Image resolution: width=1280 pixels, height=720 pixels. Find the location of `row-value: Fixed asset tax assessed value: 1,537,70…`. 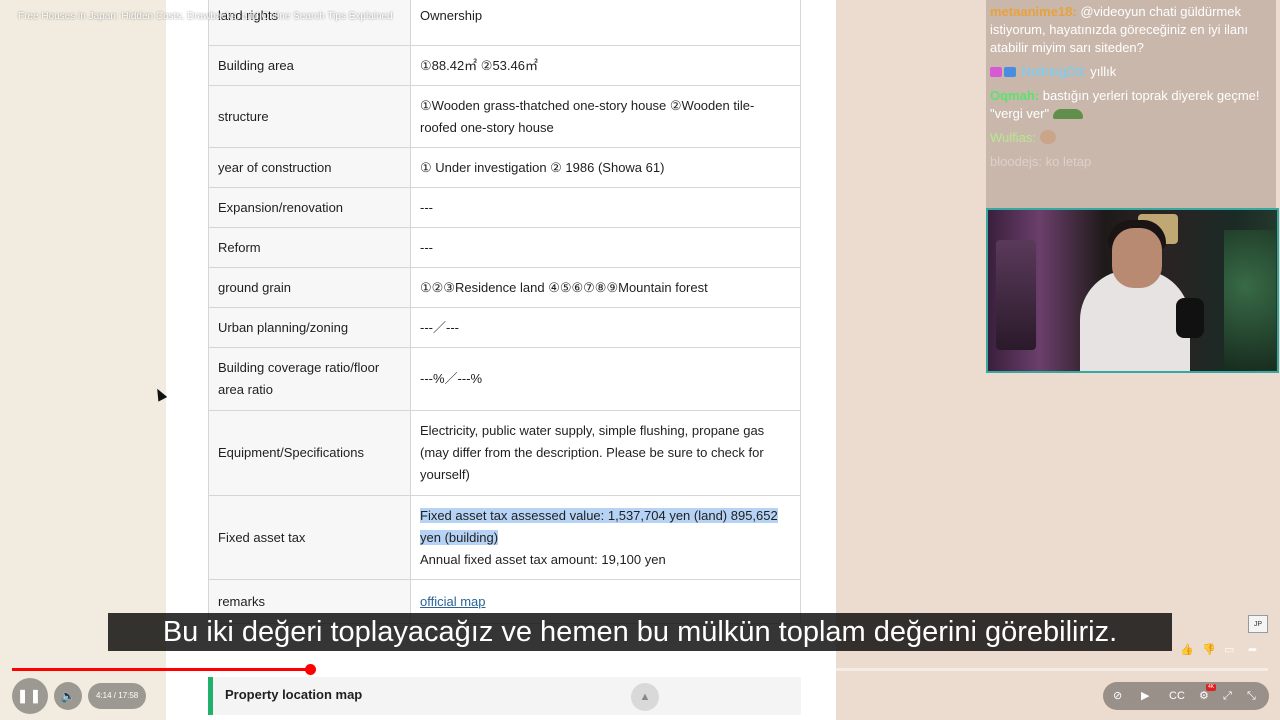

row-value: Fixed asset tax assessed value: 1,537,70… is located at coordinates (605, 537).